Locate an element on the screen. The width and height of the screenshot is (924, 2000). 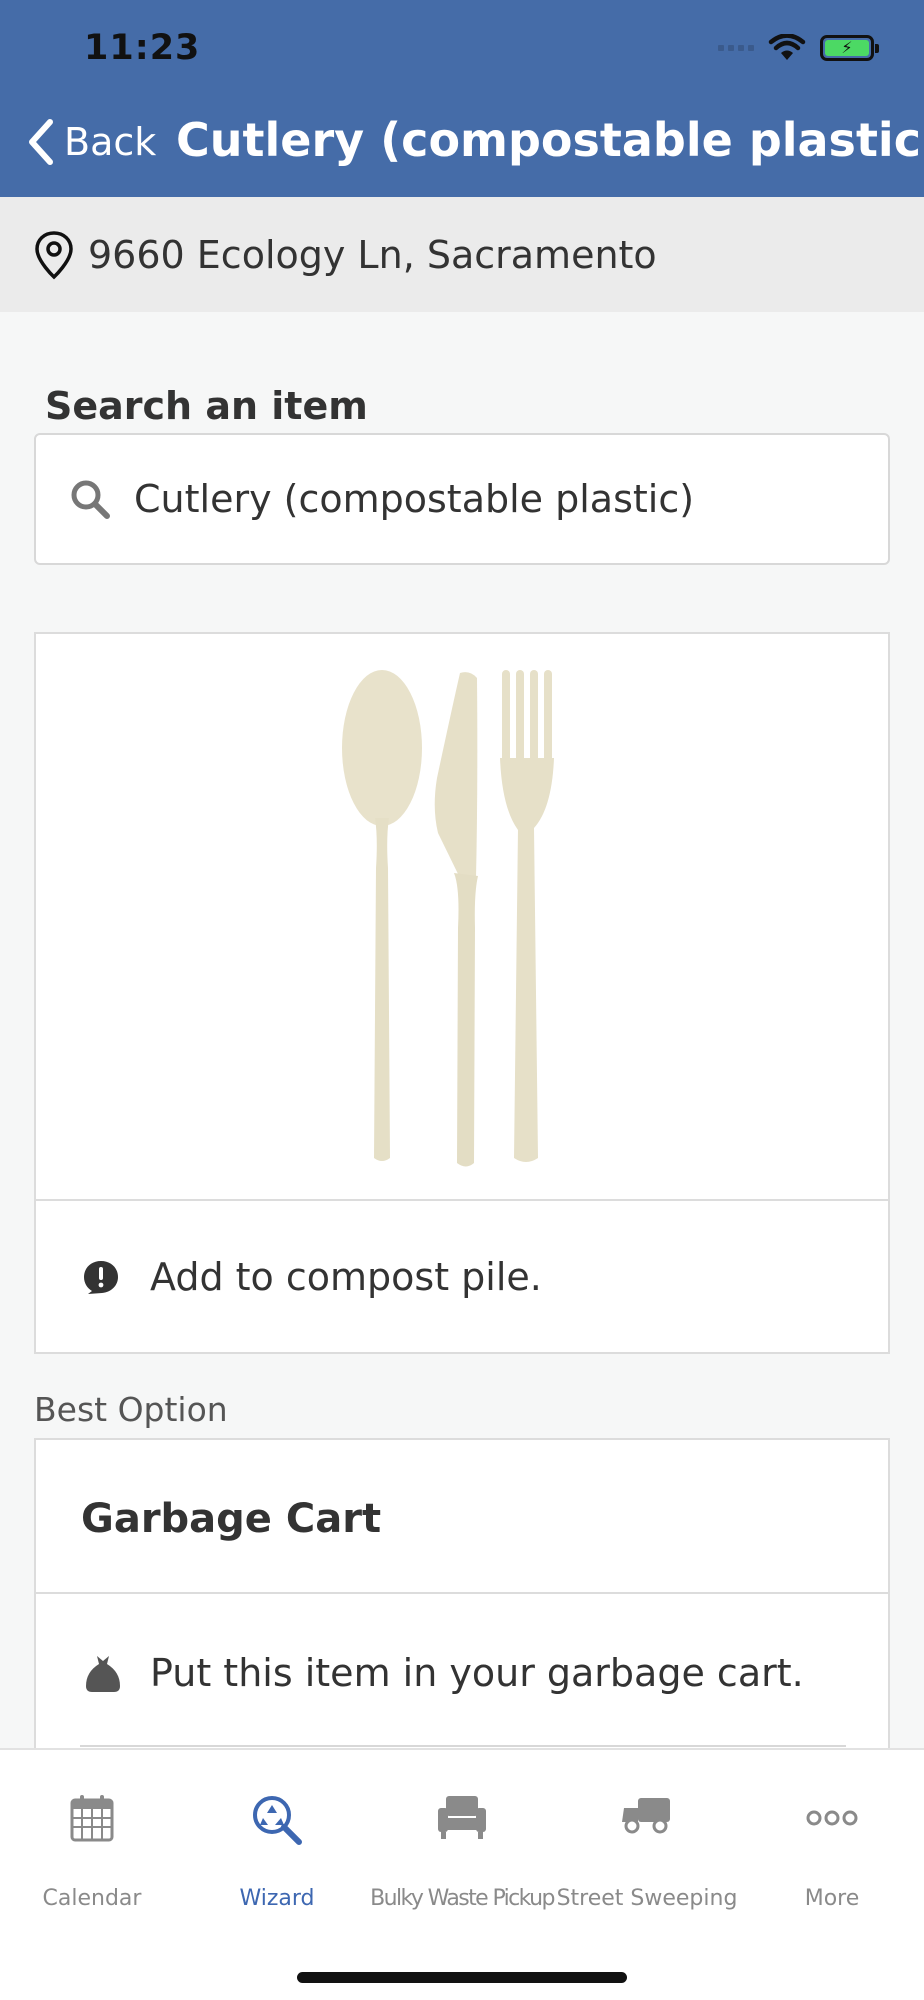
tab-street-sweeping: Street Sweeping is located at coordinates (647, 1835).